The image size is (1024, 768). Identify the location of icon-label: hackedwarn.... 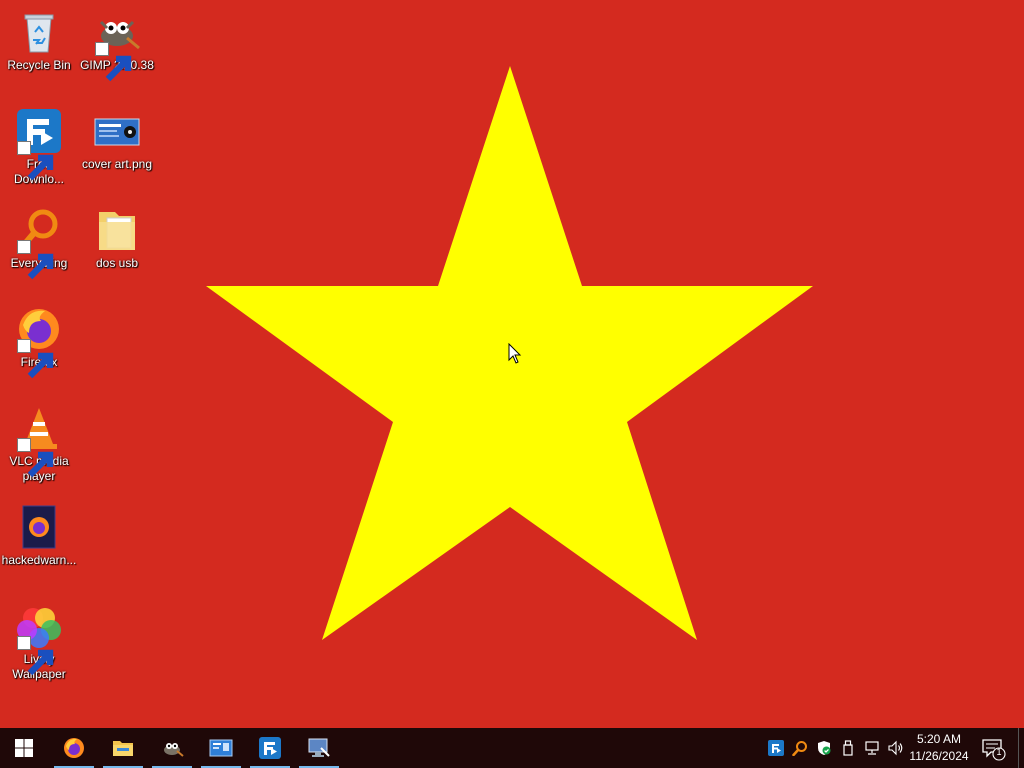
(39, 560).